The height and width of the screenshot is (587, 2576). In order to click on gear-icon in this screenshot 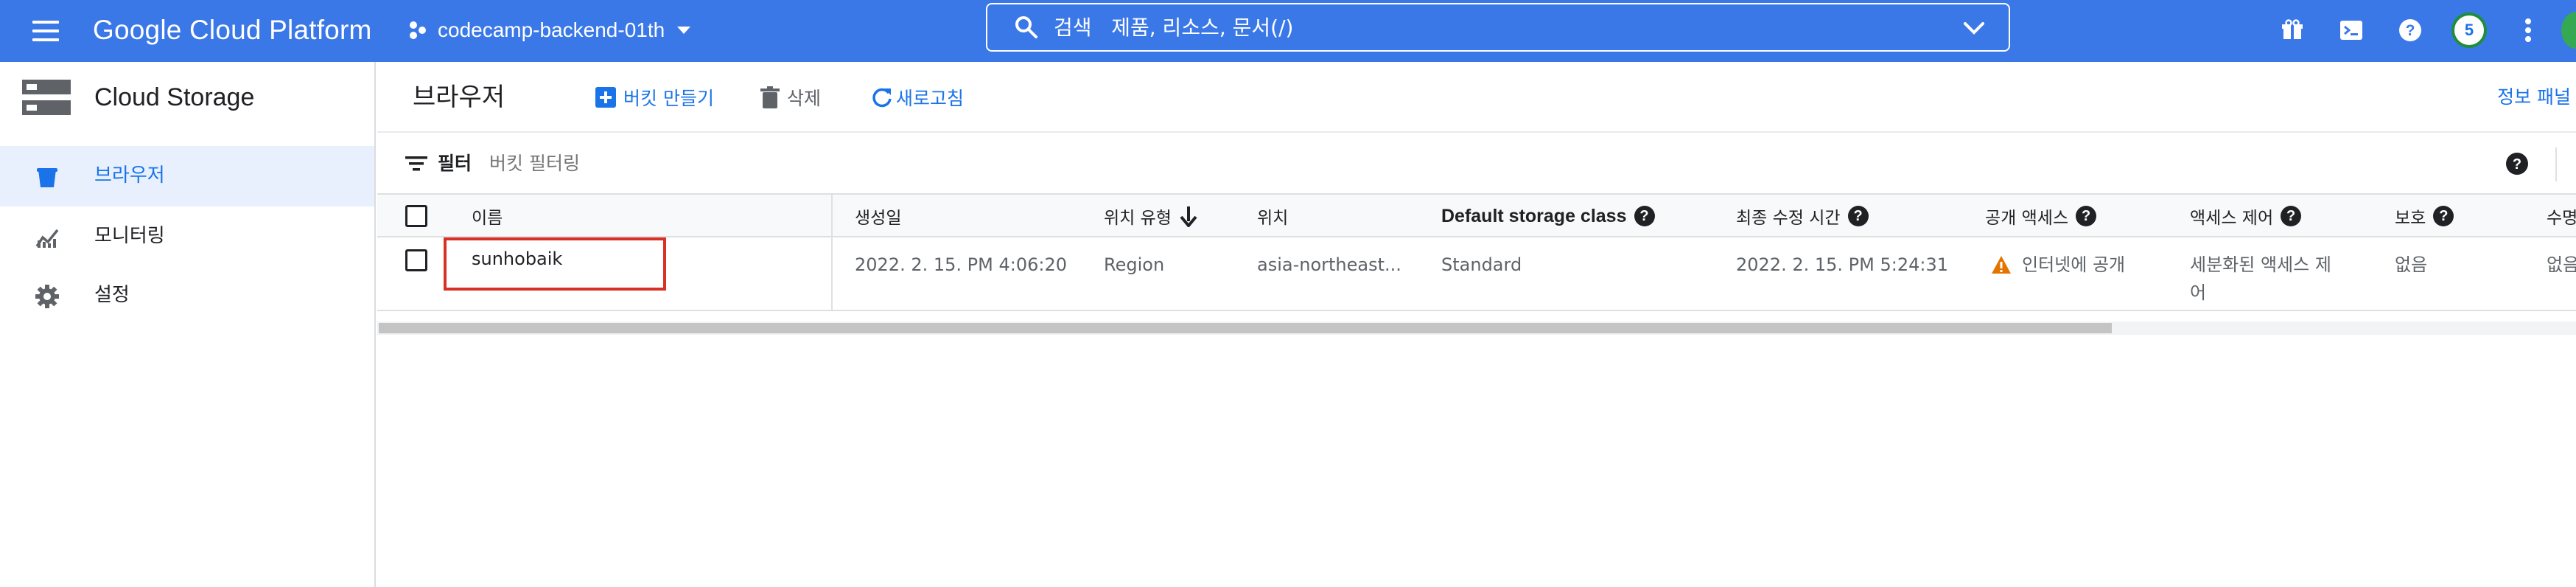, I will do `click(47, 296)`.